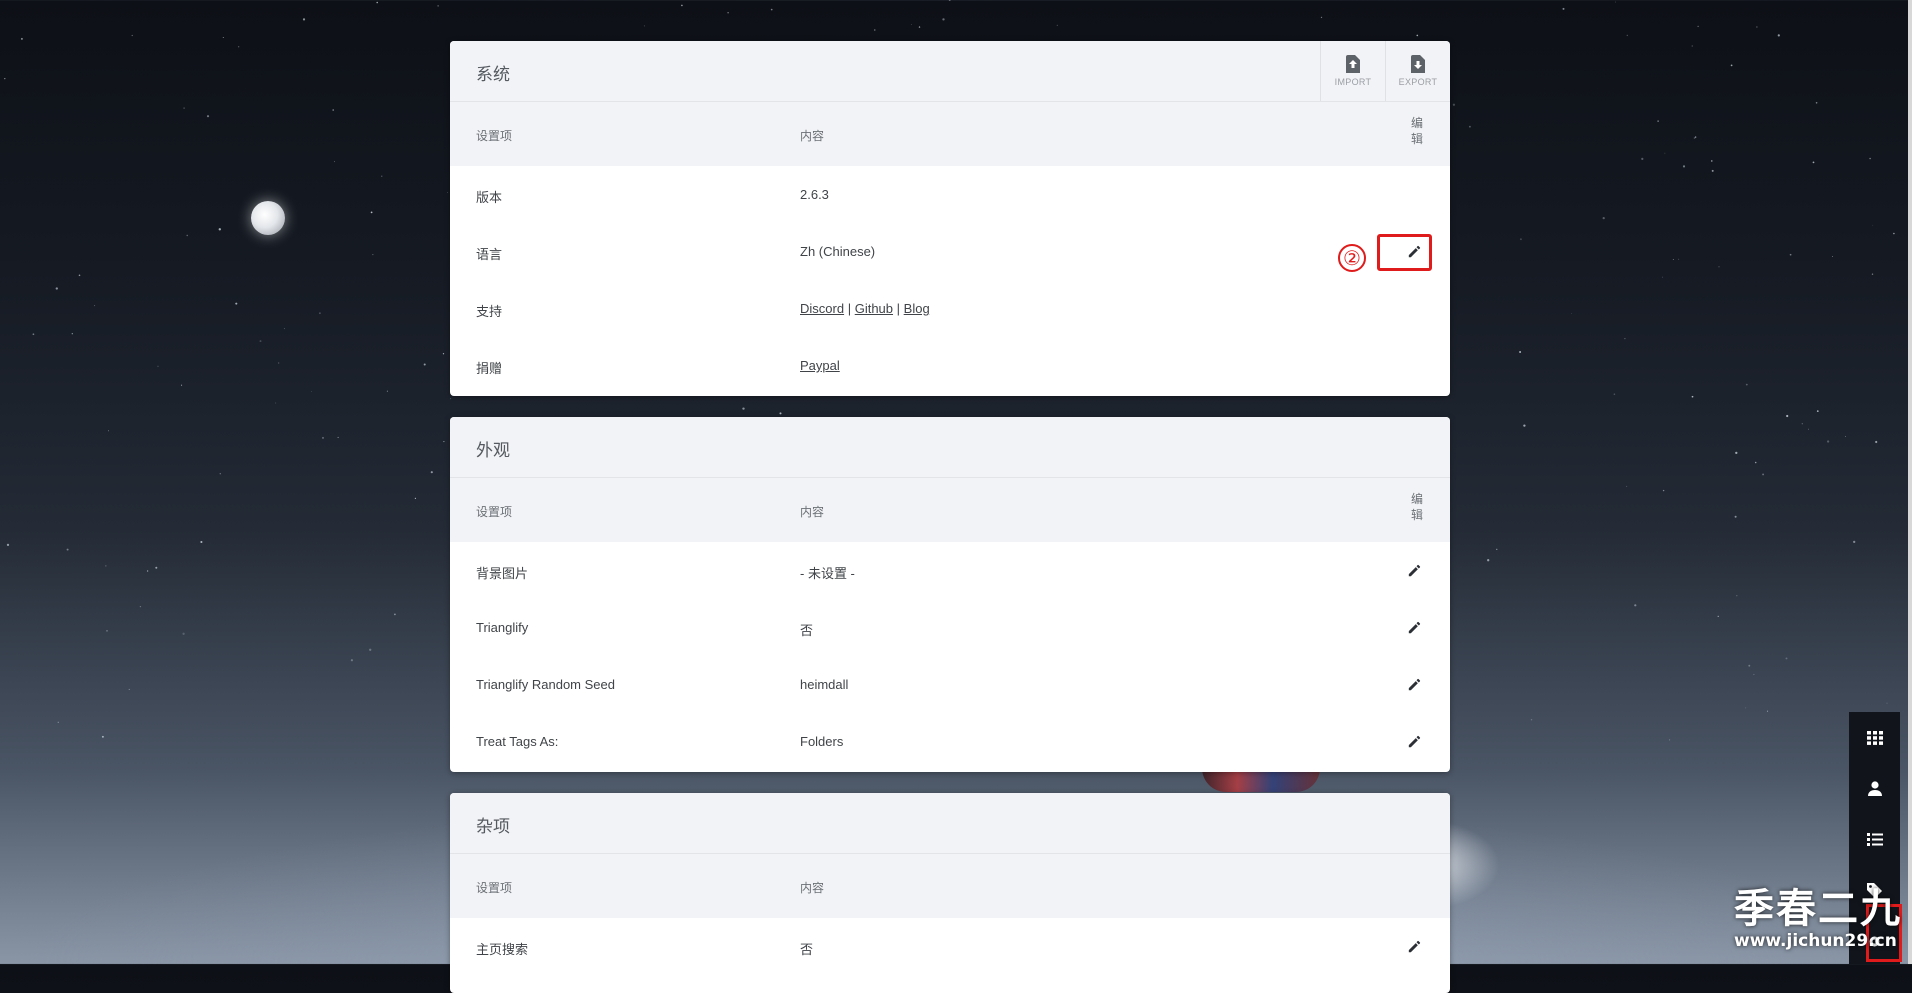 The width and height of the screenshot is (1912, 993). I want to click on table-row: 捐赠 Paypal, so click(950, 365).